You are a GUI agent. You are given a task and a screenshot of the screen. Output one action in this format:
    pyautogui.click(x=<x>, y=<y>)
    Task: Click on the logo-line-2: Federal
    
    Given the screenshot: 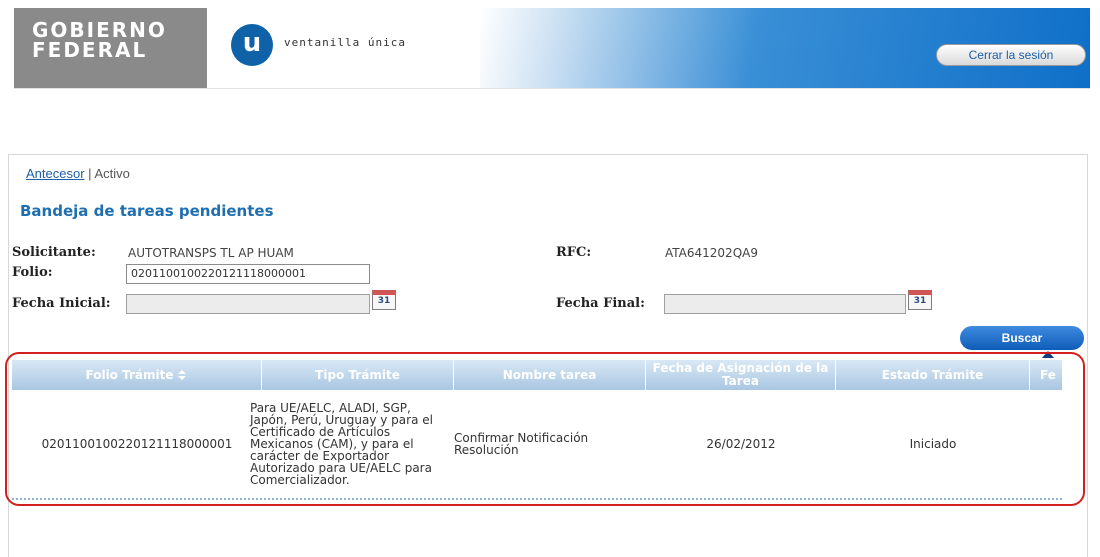 What is the action you would take?
    pyautogui.click(x=90, y=50)
    